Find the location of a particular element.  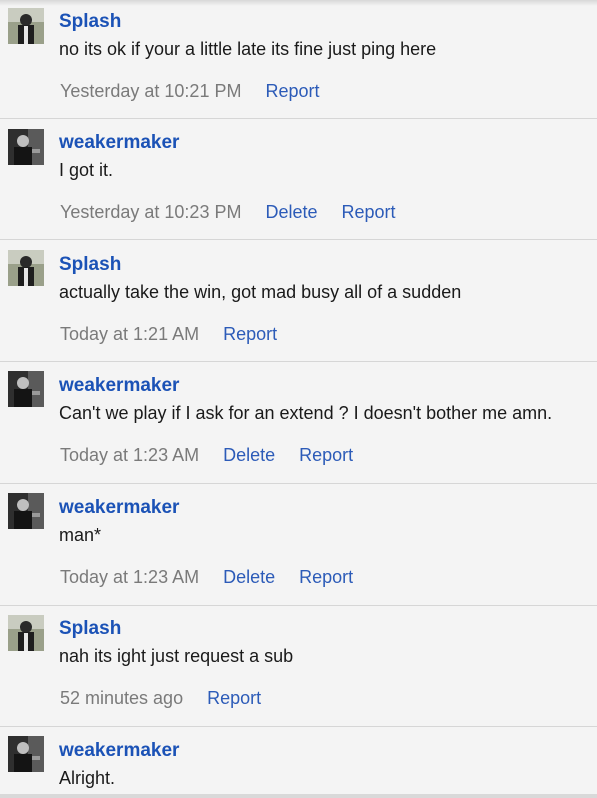

message-text: Alright. is located at coordinates (87, 778).